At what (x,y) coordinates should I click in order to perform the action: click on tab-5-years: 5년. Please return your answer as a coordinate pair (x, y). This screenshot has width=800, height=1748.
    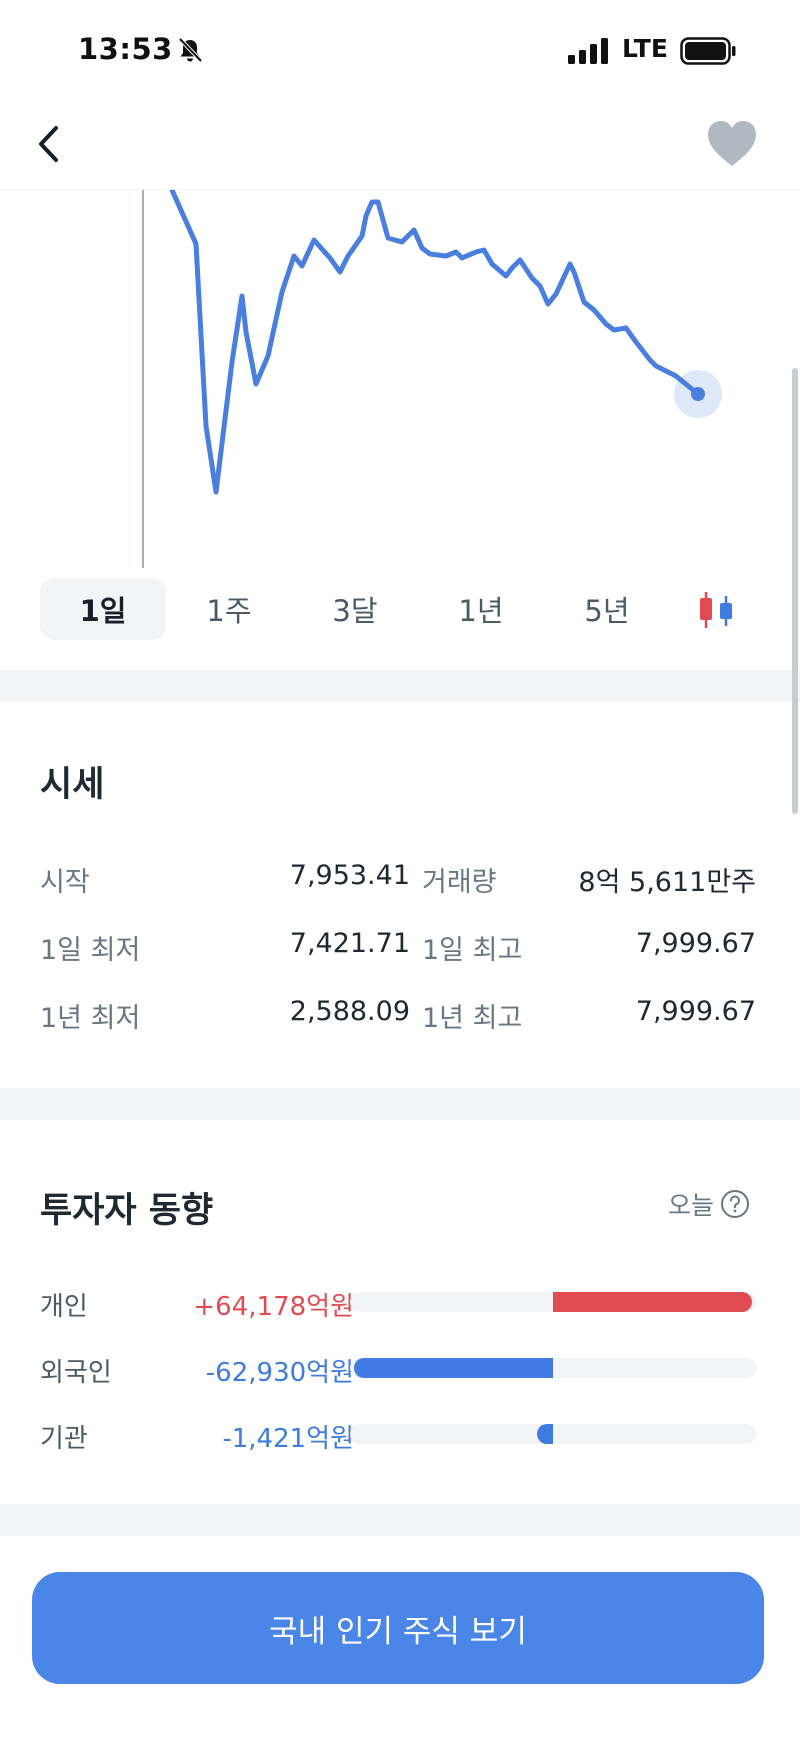
    Looking at the image, I should click on (607, 609).